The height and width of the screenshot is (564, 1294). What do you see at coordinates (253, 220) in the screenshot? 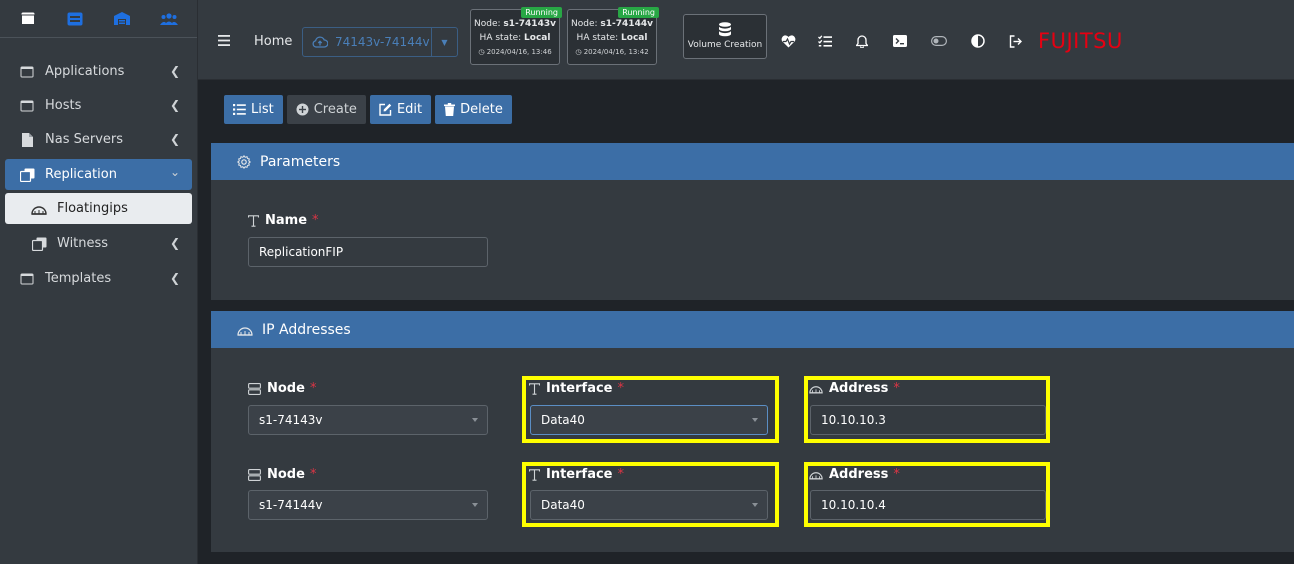
I see `text-icon` at bounding box center [253, 220].